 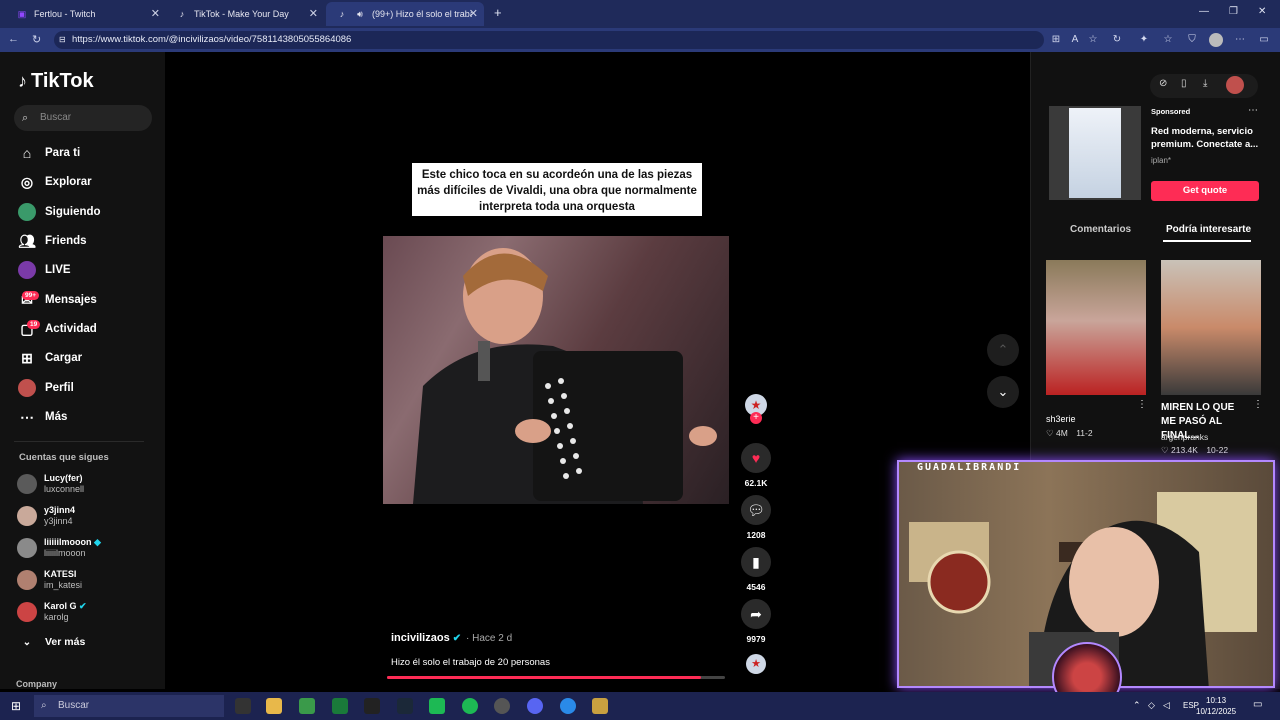 I want to click on live-avatar-icon, so click(x=27, y=270).